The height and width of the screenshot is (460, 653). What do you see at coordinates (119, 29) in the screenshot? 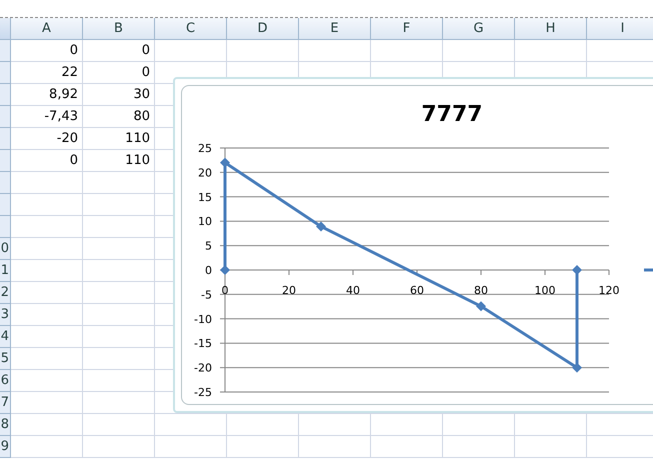
I see `column-header: B` at bounding box center [119, 29].